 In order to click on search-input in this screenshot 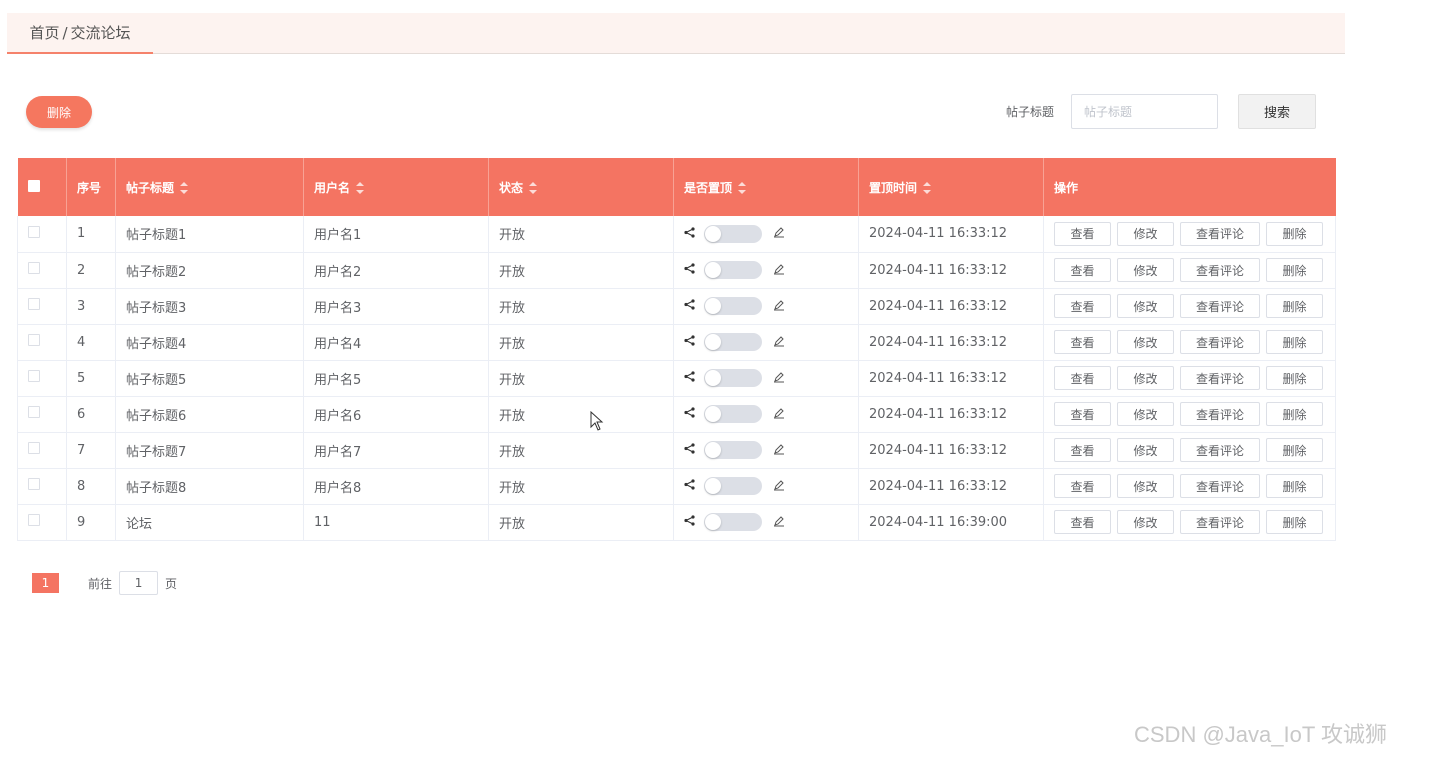, I will do `click(1144, 111)`.